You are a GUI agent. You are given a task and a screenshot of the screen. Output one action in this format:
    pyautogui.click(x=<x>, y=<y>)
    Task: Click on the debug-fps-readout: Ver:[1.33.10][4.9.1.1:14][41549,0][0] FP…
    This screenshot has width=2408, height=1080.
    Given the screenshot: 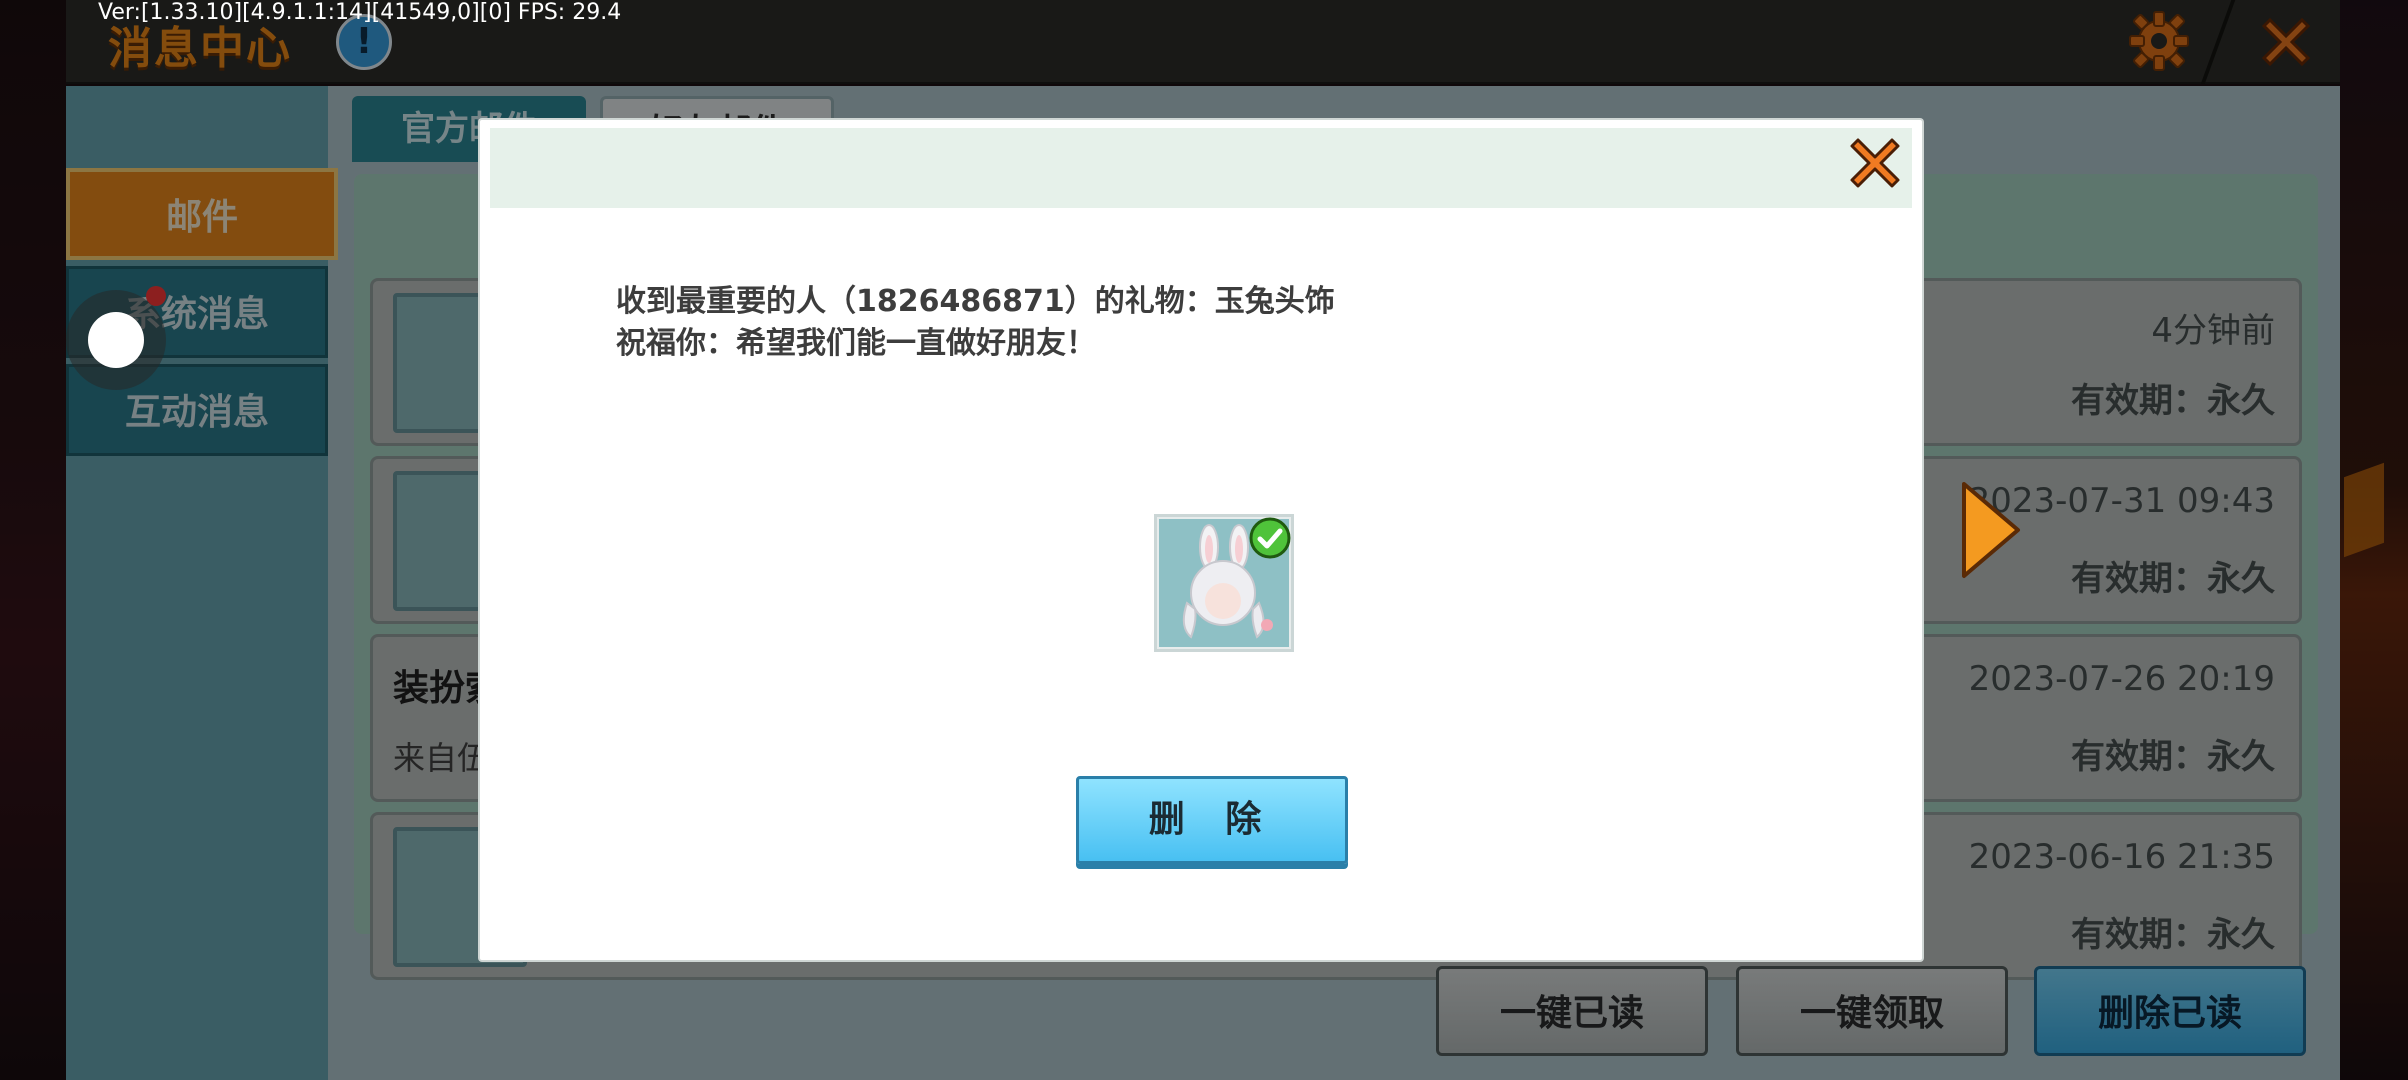 What is the action you would take?
    pyautogui.click(x=360, y=12)
    